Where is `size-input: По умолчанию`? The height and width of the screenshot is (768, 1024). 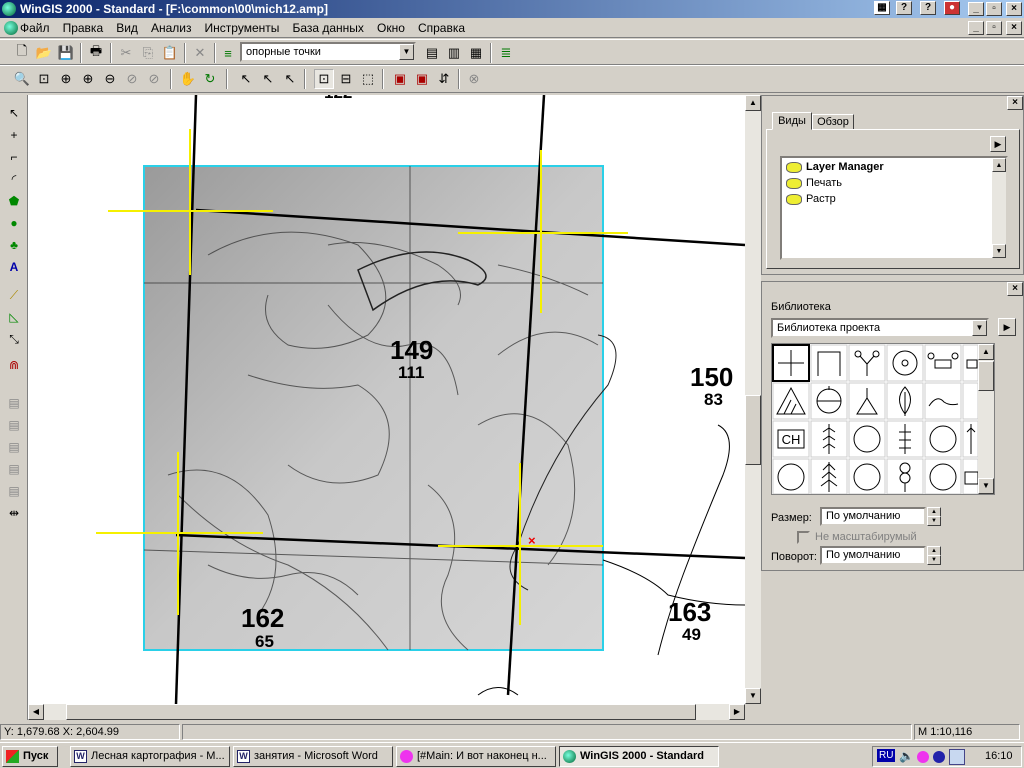
size-input: По умолчанию is located at coordinates (873, 516).